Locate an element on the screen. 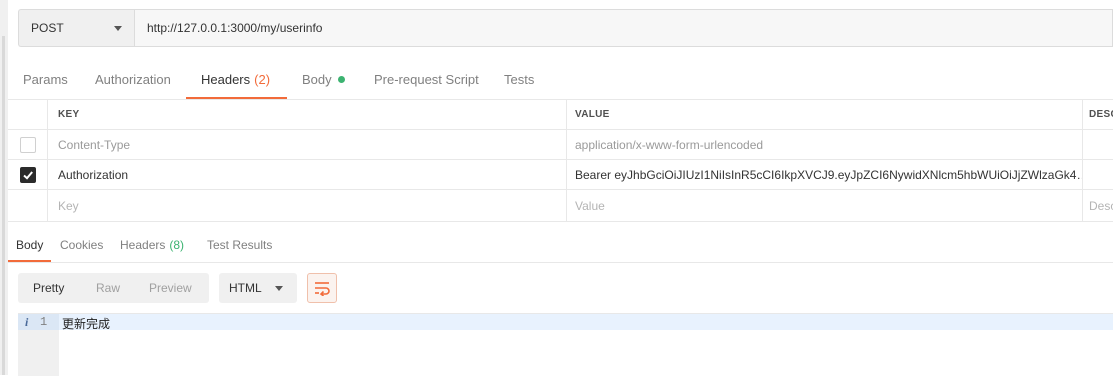 The image size is (1113, 376). checkmark-icon is located at coordinates (27, 175).